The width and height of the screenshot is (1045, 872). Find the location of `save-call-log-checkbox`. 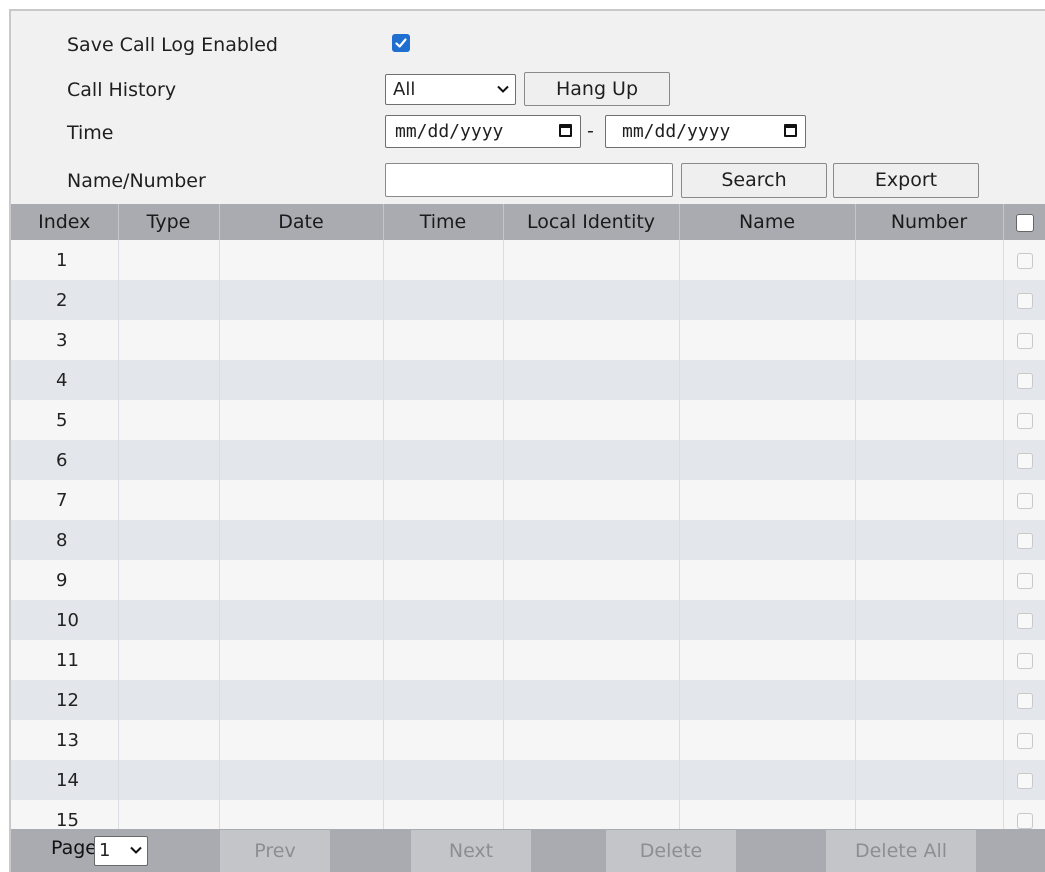

save-call-log-checkbox is located at coordinates (401, 43).